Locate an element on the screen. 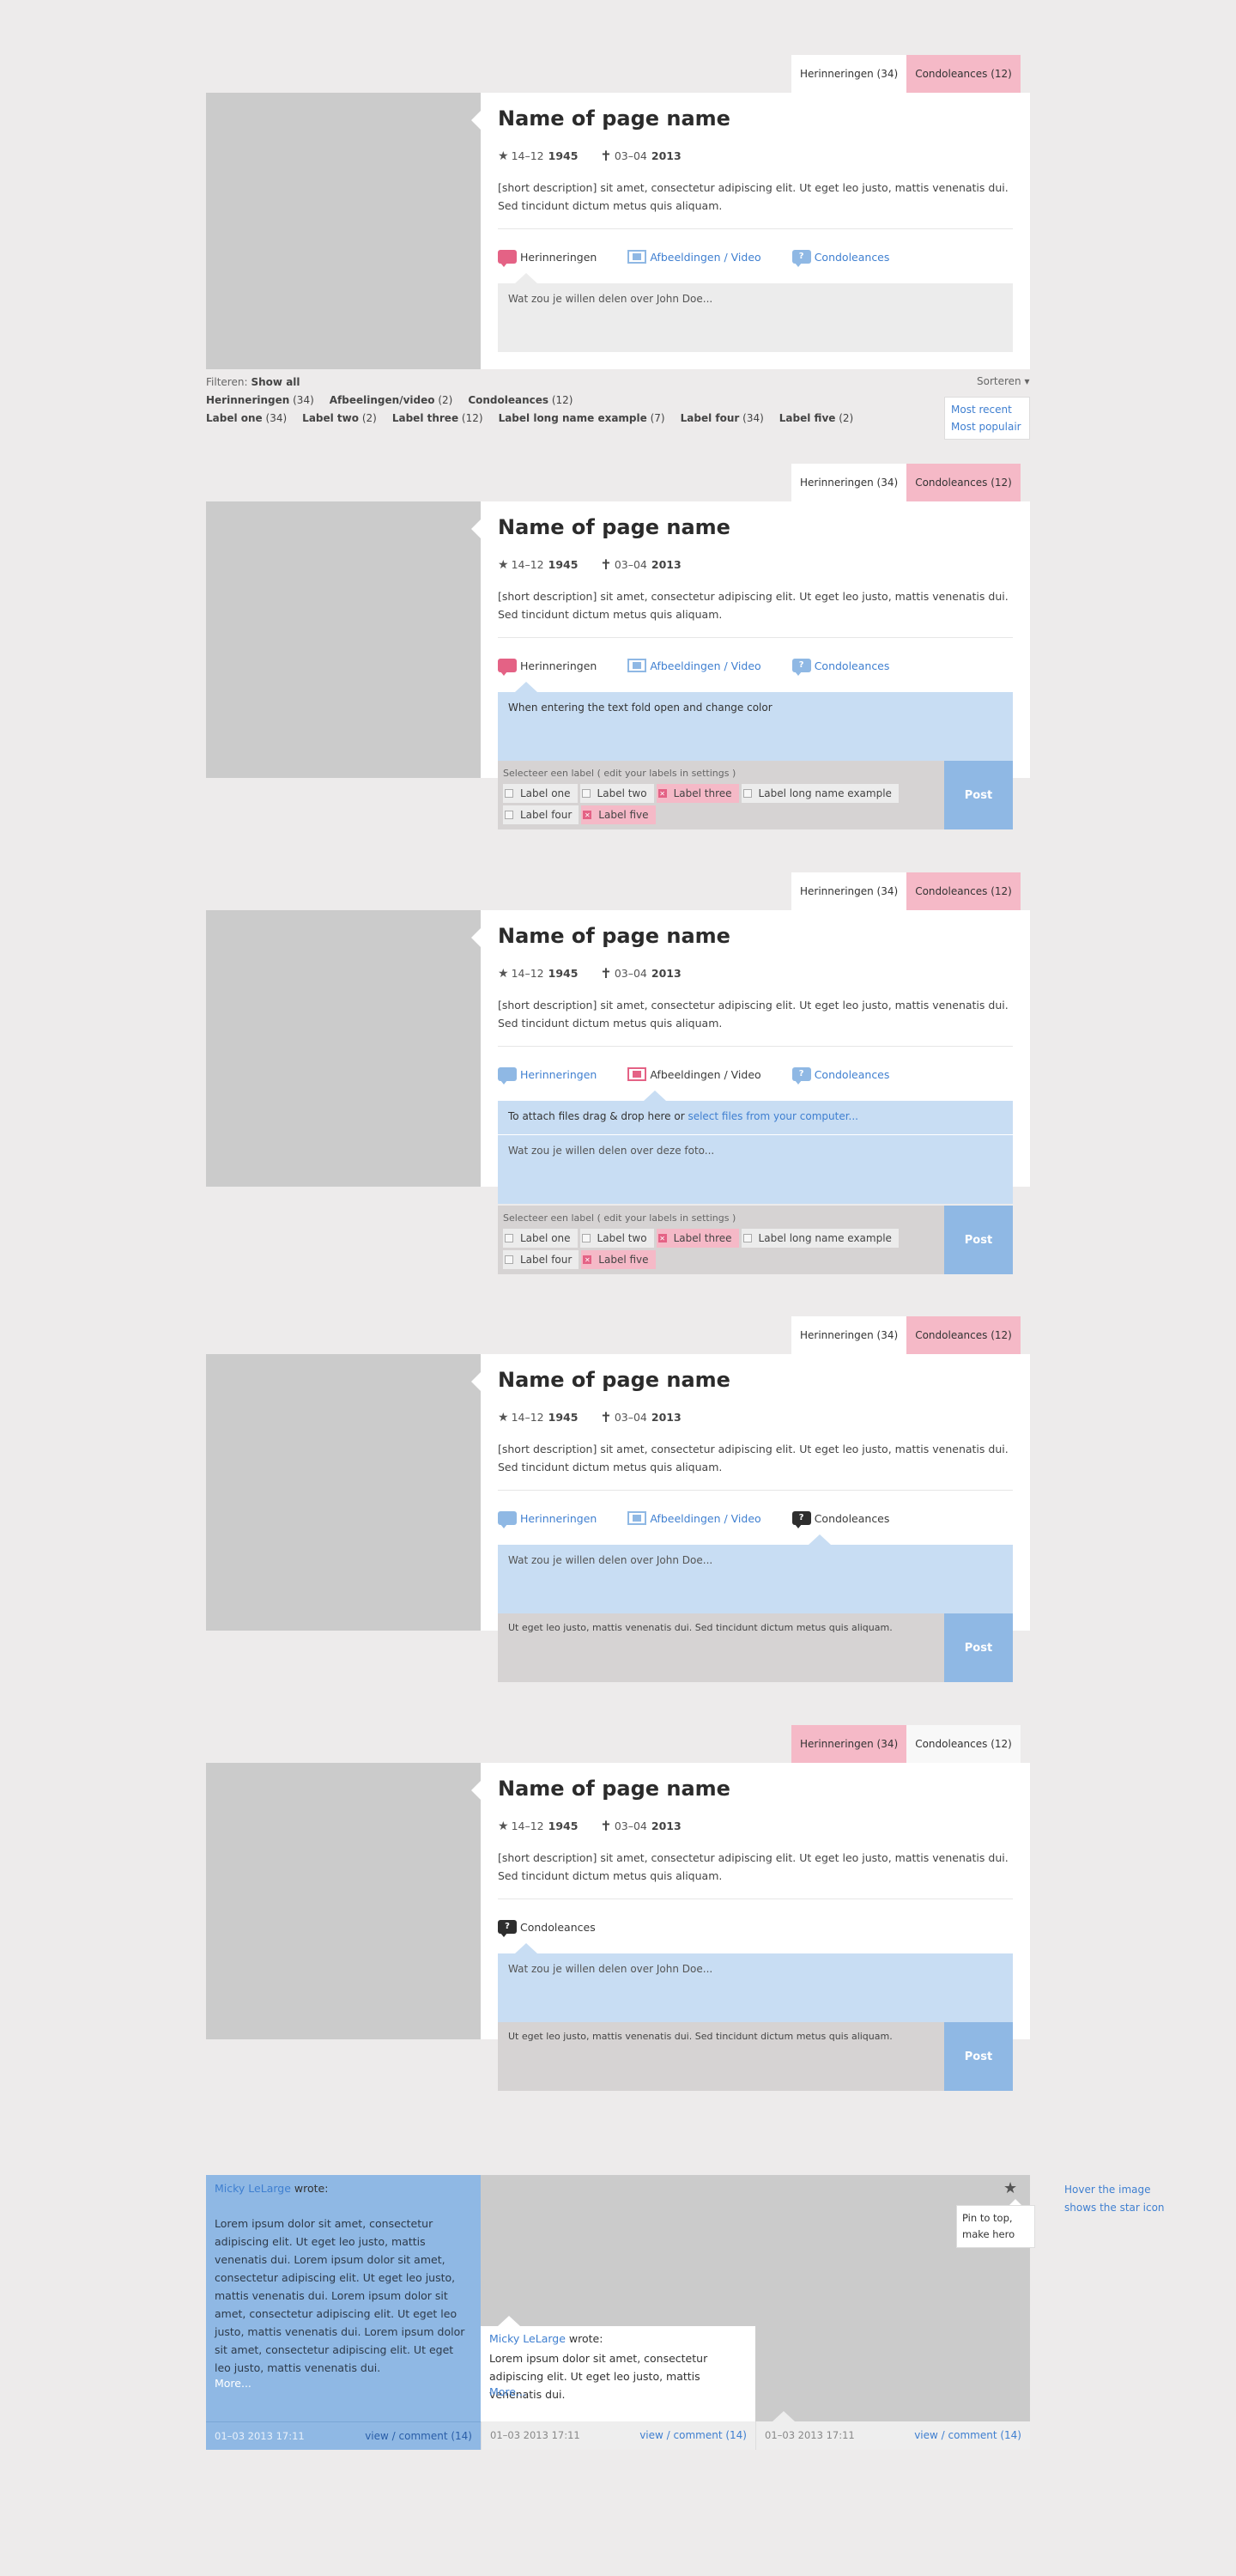 The width and height of the screenshot is (1236, 2576). sort-dropdown: Sorteren ▾ is located at coordinates (1003, 381).